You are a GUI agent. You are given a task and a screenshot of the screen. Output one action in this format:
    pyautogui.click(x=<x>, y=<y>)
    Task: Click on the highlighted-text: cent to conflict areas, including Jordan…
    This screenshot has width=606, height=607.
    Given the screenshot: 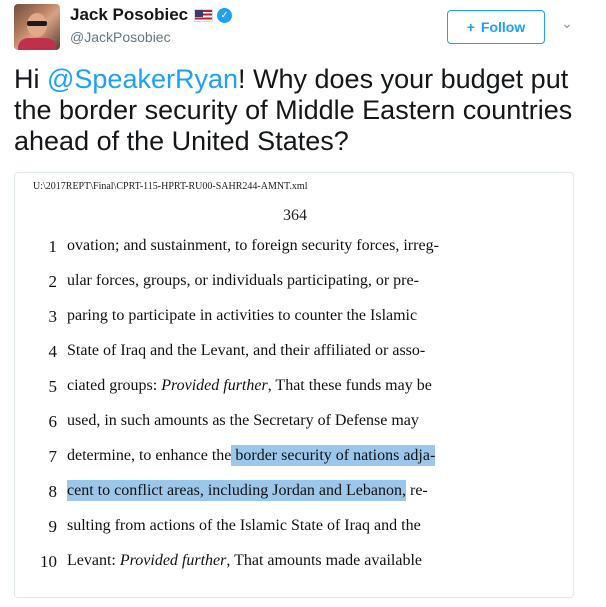 What is the action you would take?
    pyautogui.click(x=236, y=490)
    